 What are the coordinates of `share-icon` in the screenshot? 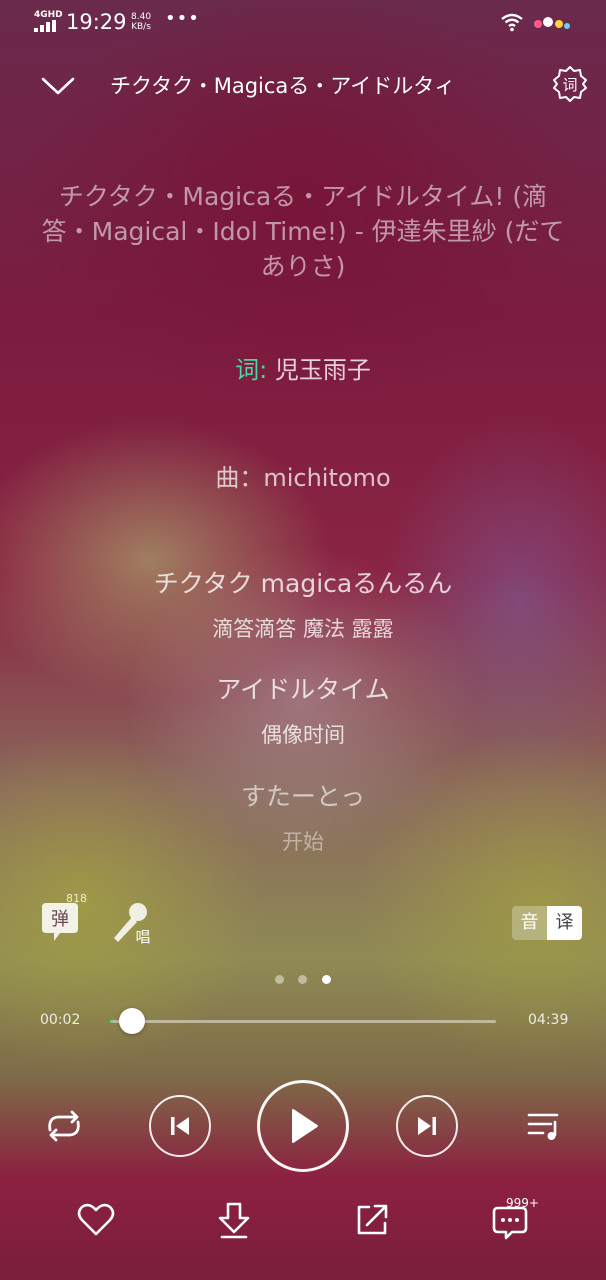 It's located at (372, 1219).